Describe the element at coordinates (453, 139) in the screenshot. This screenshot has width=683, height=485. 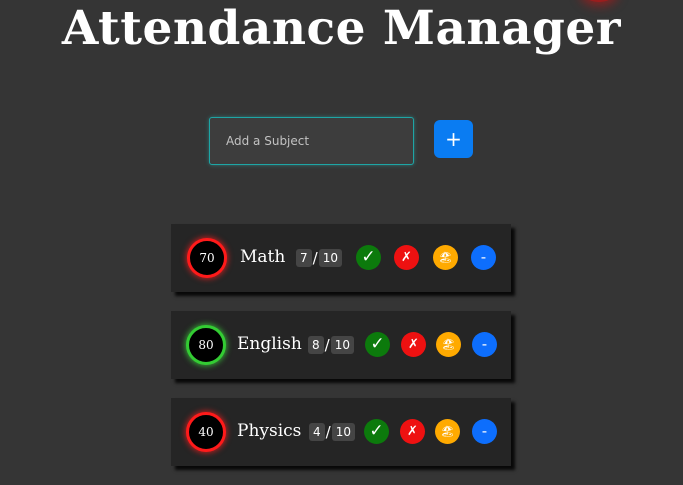
I see `add-subject-button: +` at that location.